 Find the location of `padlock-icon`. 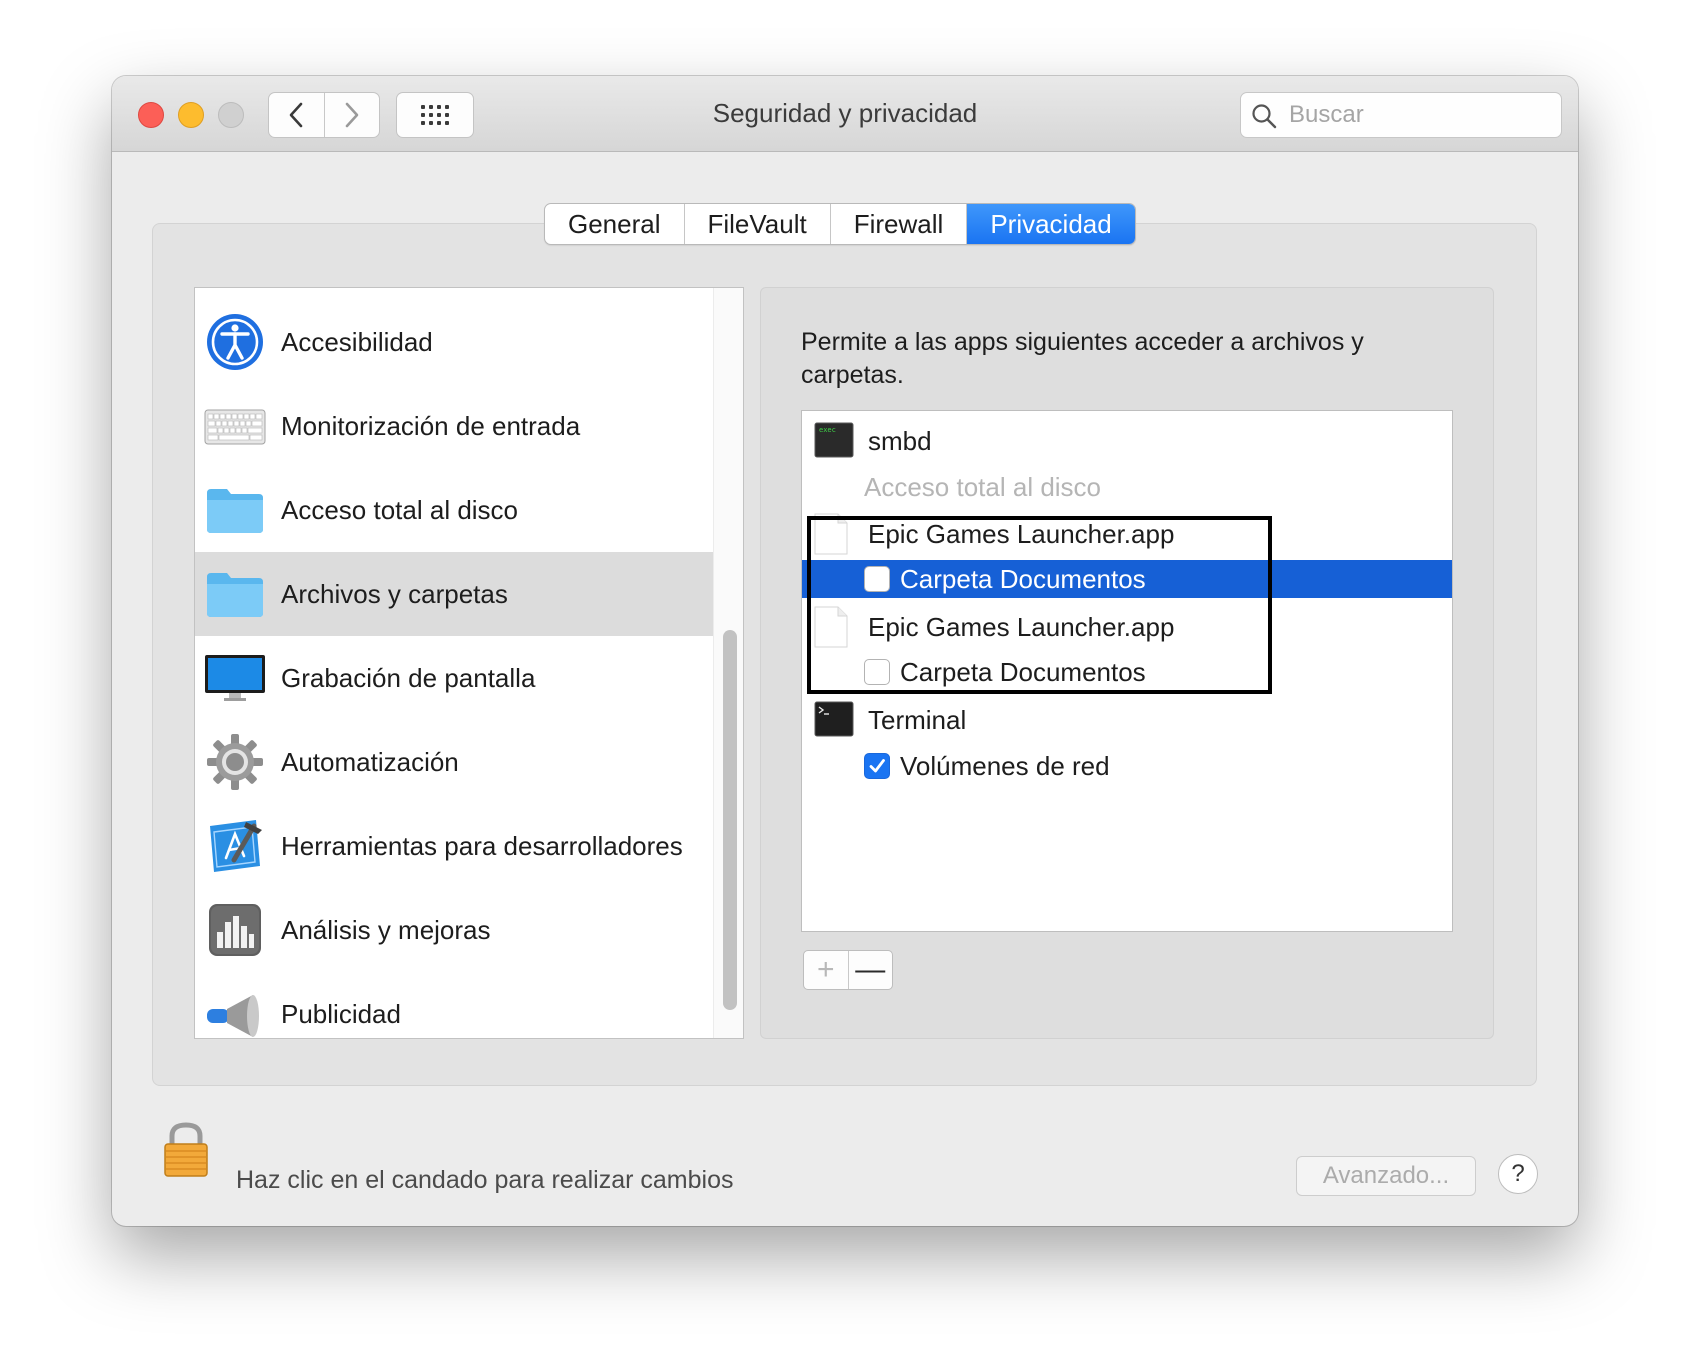

padlock-icon is located at coordinates (186, 1149).